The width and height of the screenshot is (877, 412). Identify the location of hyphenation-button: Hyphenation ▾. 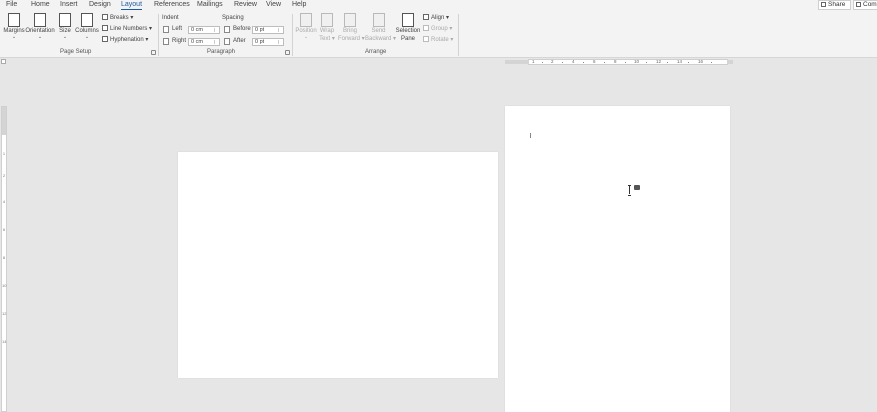
(125, 40).